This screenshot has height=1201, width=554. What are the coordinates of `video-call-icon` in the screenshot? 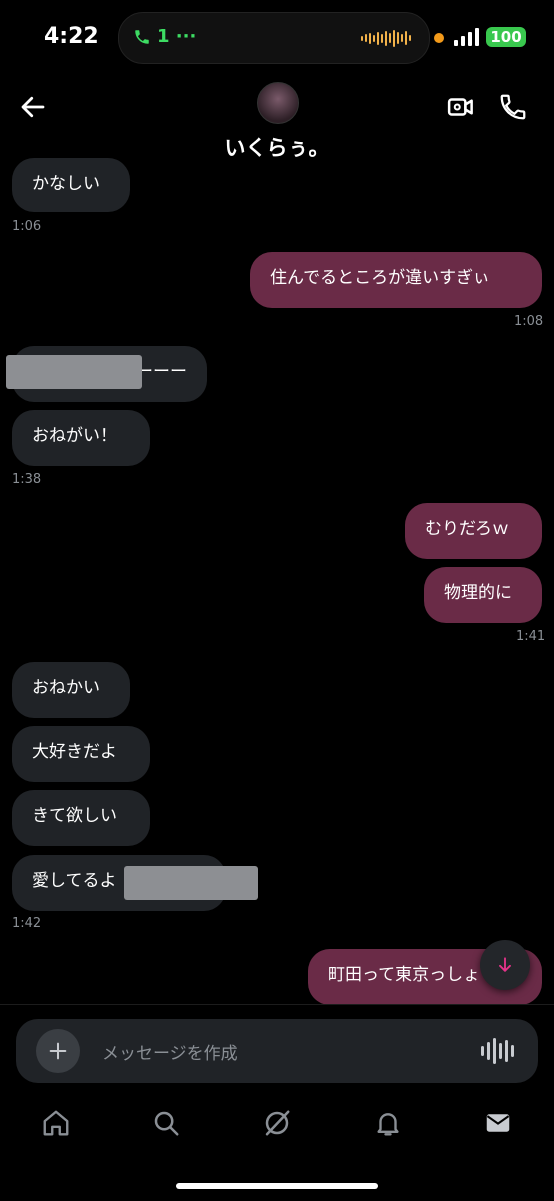 It's located at (461, 107).